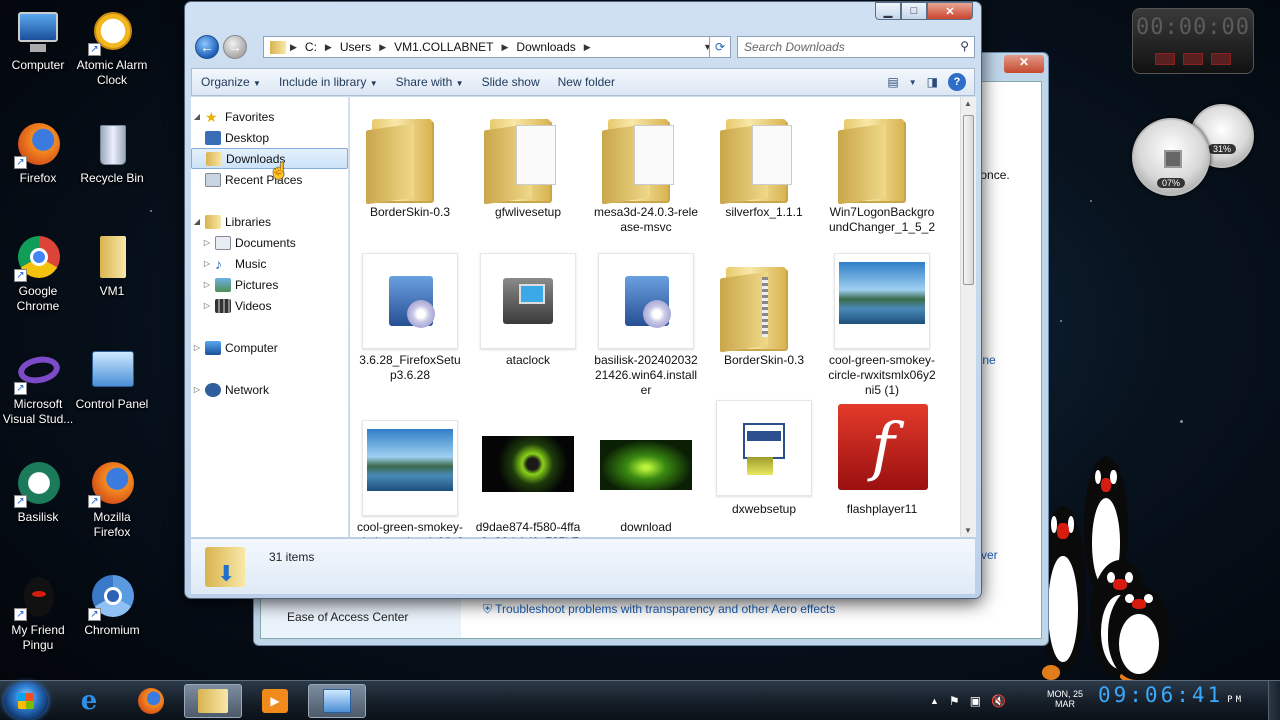  Describe the element at coordinates (528, 310) in the screenshot. I see `file-item: ataclock` at that location.